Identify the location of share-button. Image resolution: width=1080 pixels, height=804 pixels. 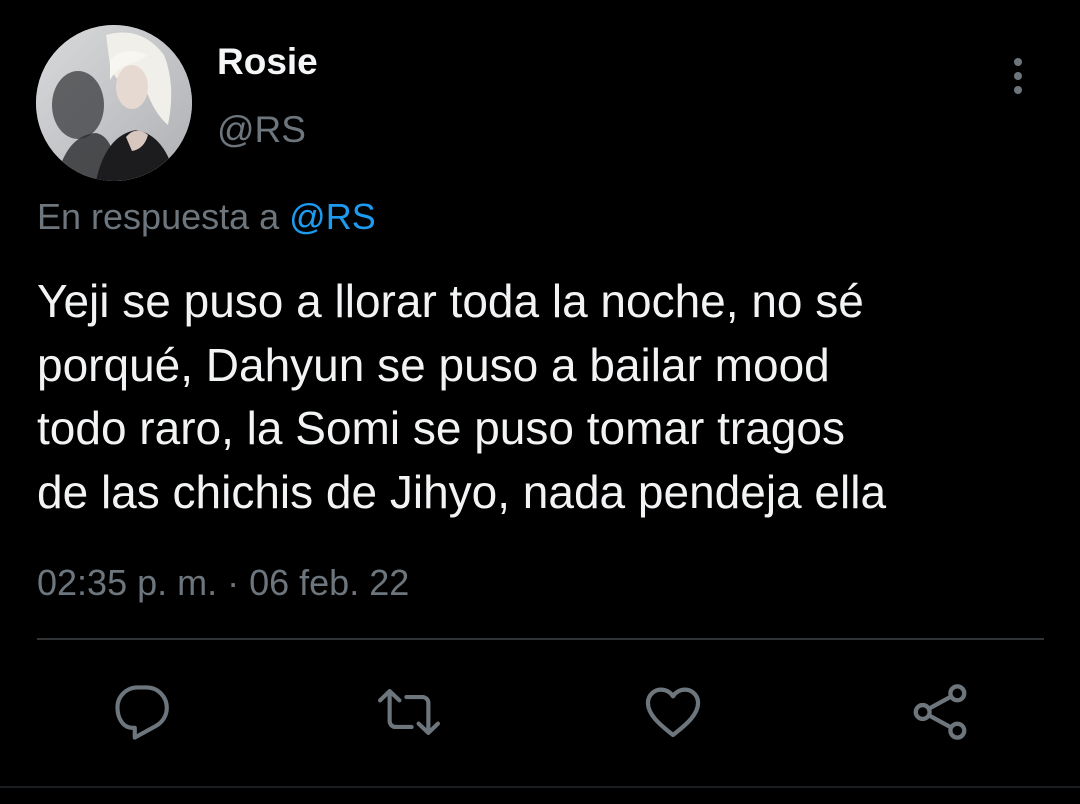
(940, 712).